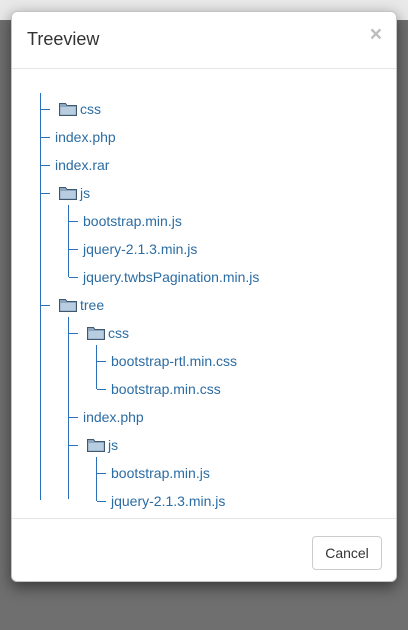  I want to click on close-icon: ×, so click(376, 34).